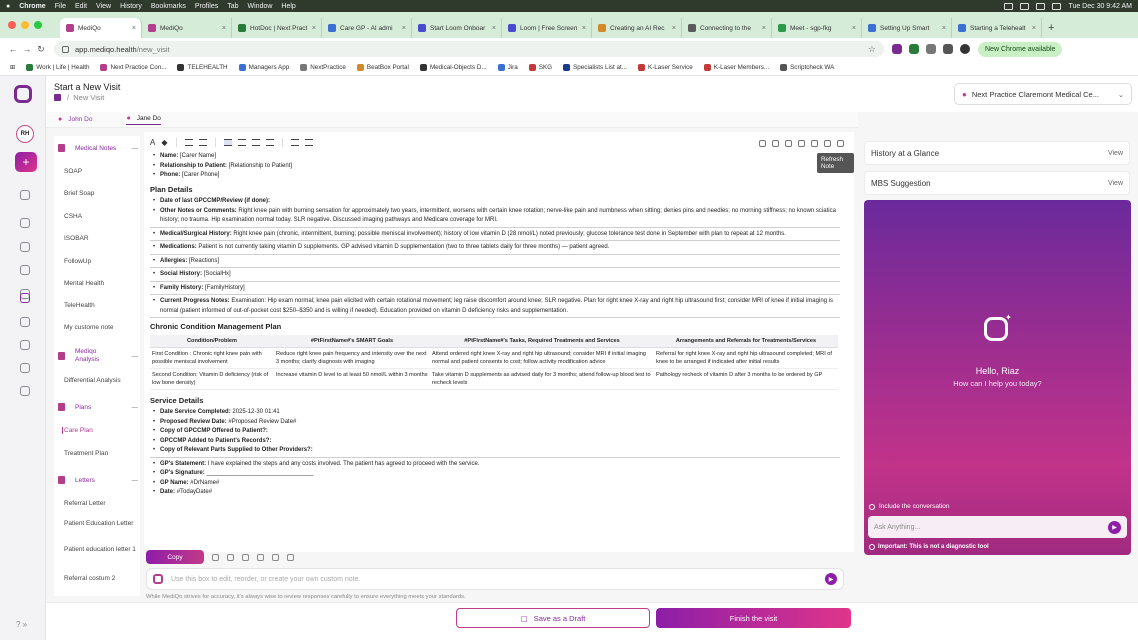 The width and height of the screenshot is (1138, 640). What do you see at coordinates (469, 49) in the screenshot?
I see `address-bar: app.mediqo.health/new_visit ☆` at bounding box center [469, 49].